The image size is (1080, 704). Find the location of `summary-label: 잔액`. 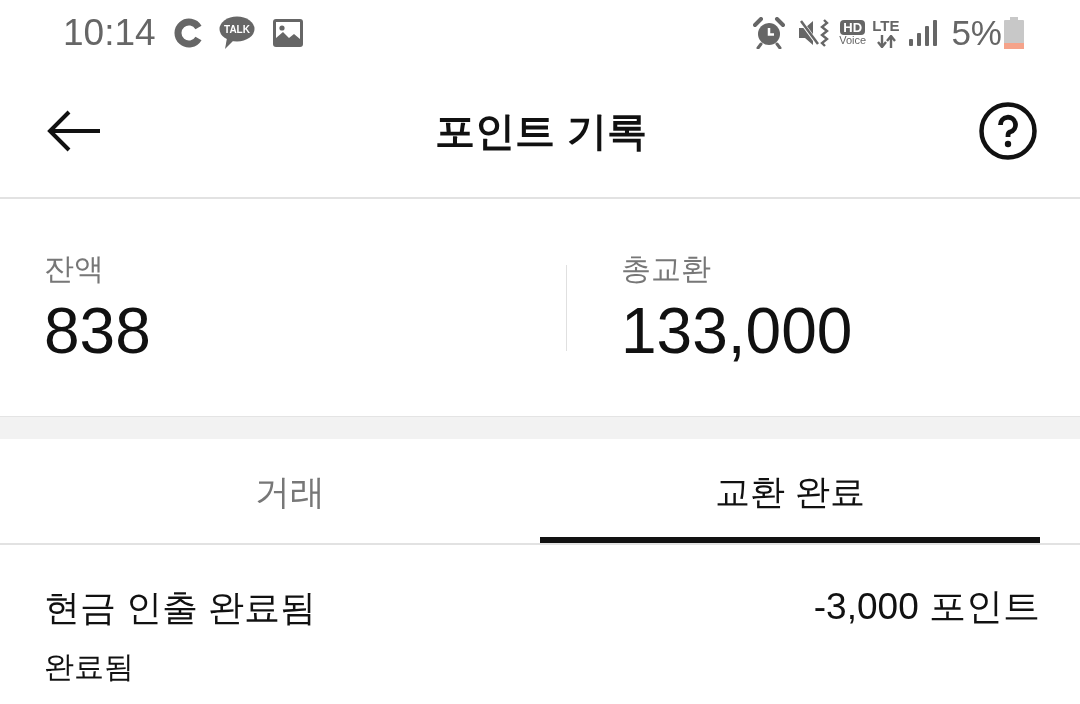

summary-label: 잔액 is located at coordinates (74, 269).